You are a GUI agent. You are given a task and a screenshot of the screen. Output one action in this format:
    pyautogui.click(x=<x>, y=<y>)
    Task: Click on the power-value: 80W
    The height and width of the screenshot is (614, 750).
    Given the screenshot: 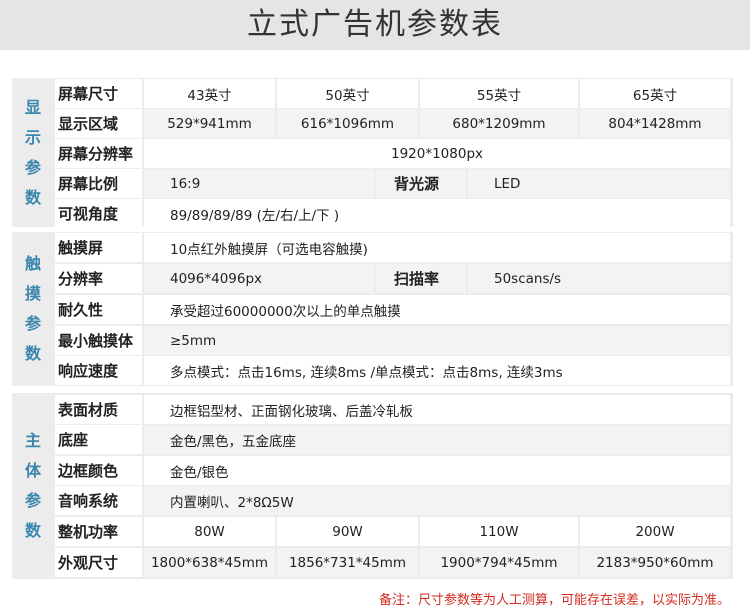 What is the action you would take?
    pyautogui.click(x=209, y=531)
    